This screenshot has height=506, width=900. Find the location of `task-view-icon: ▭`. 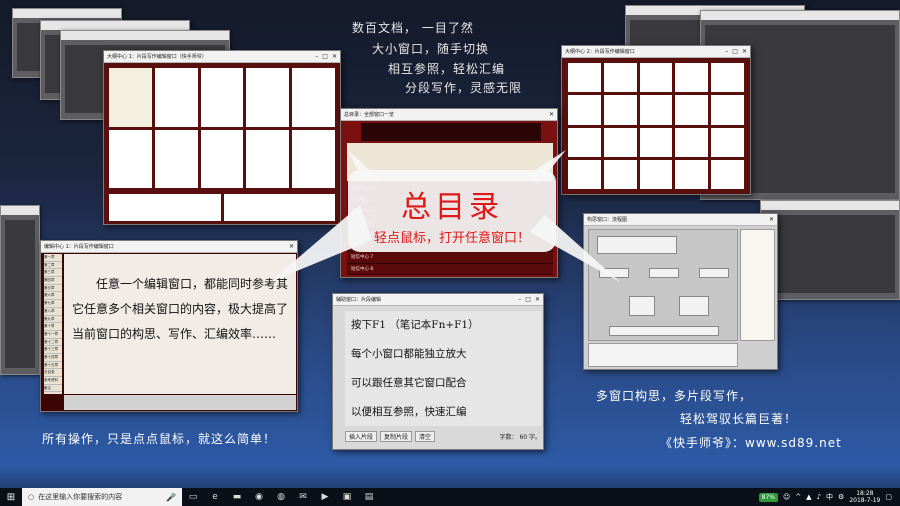

task-view-icon: ▭ is located at coordinates (193, 497).